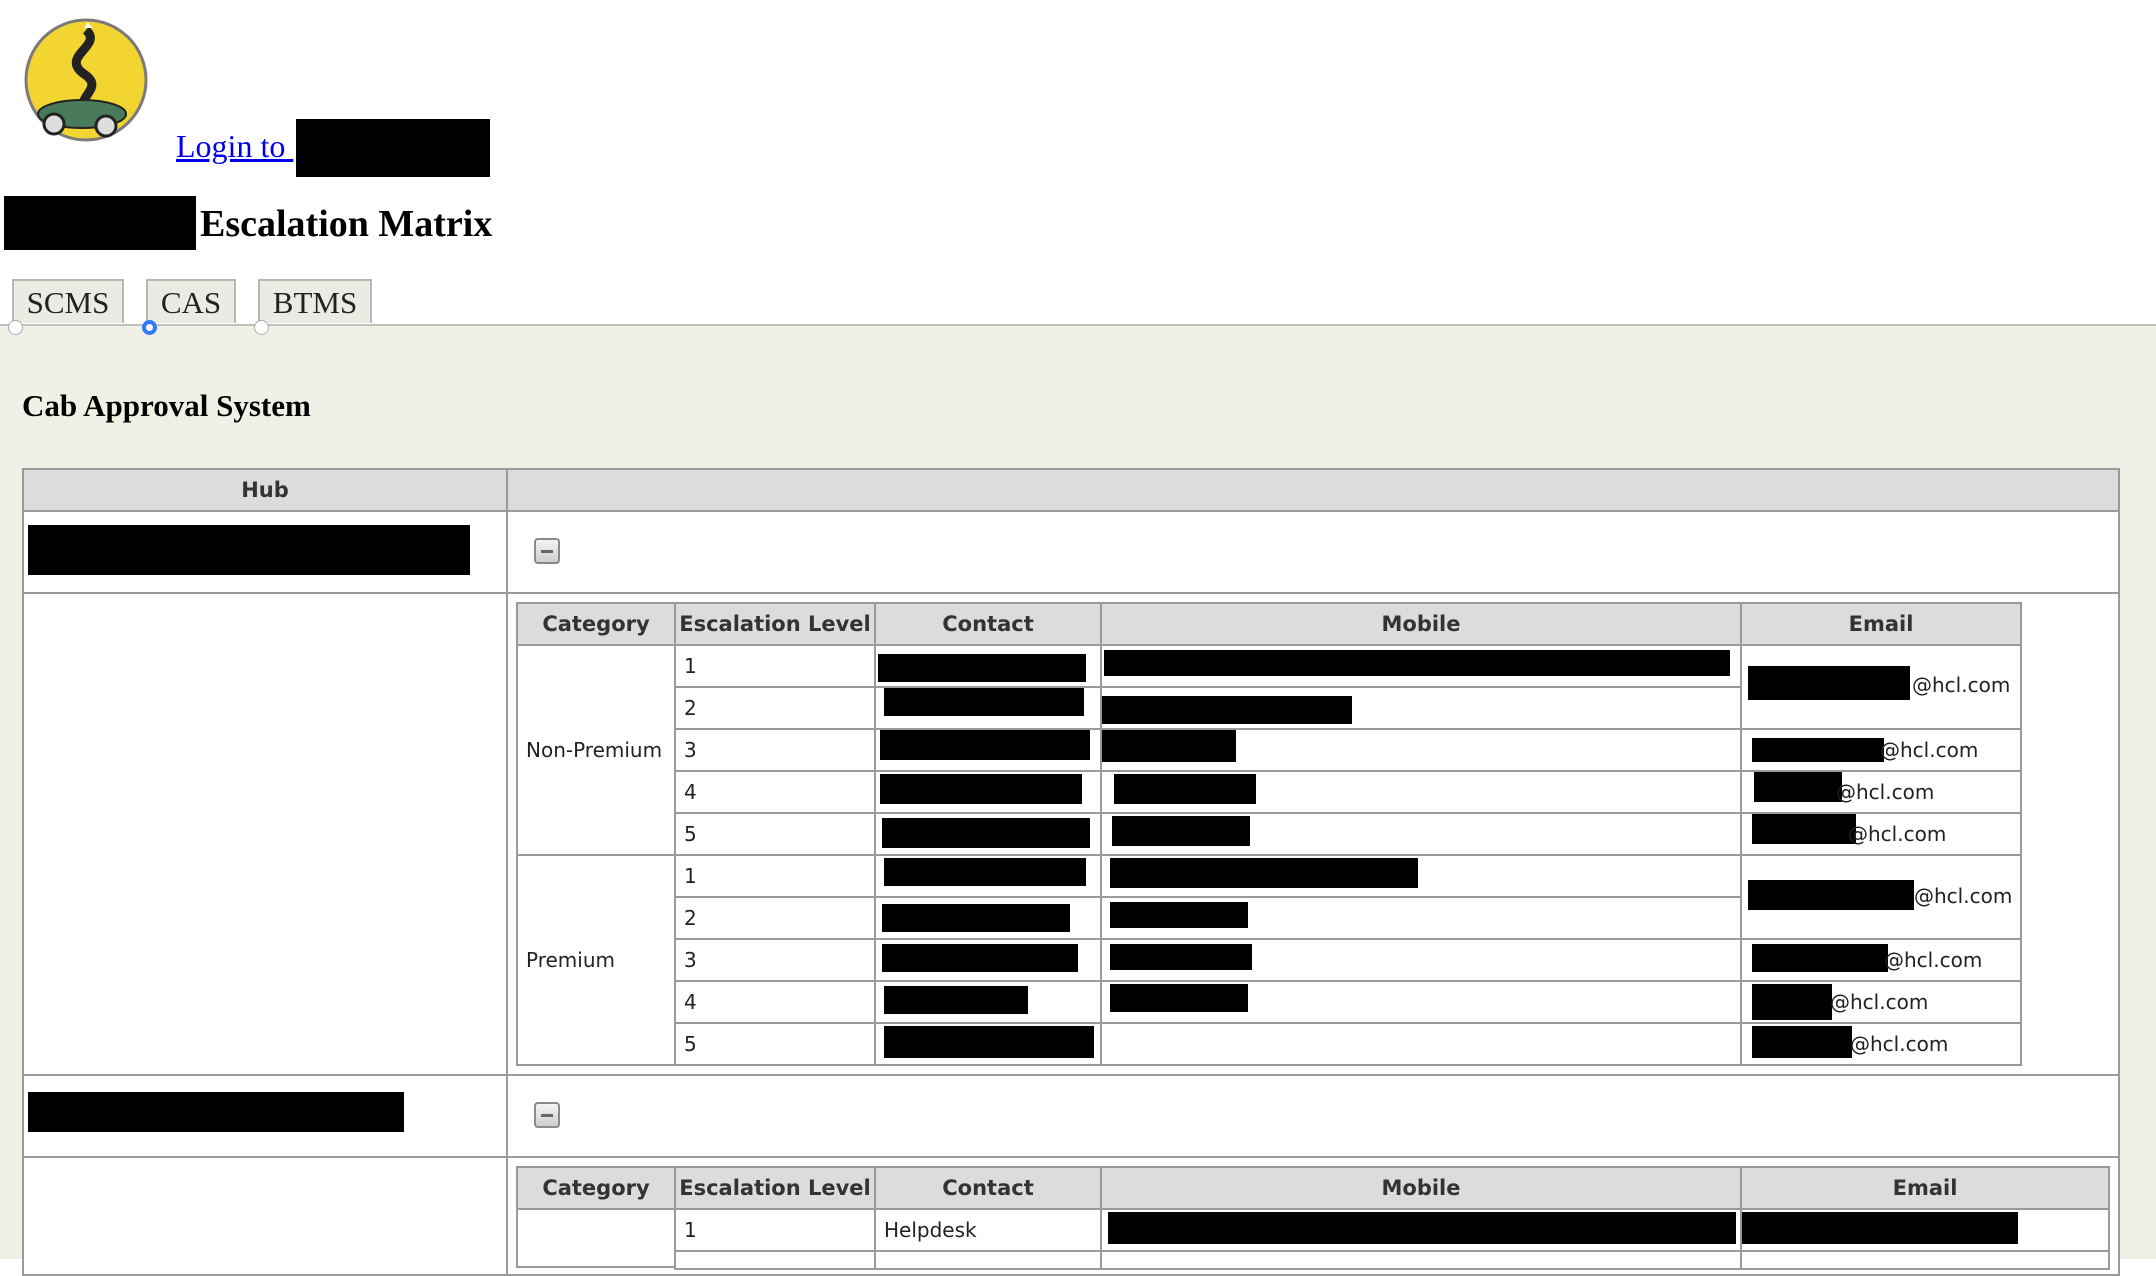 The image size is (2156, 1276). Describe the element at coordinates (239, 146) in the screenshot. I see `login-link: Login to` at that location.